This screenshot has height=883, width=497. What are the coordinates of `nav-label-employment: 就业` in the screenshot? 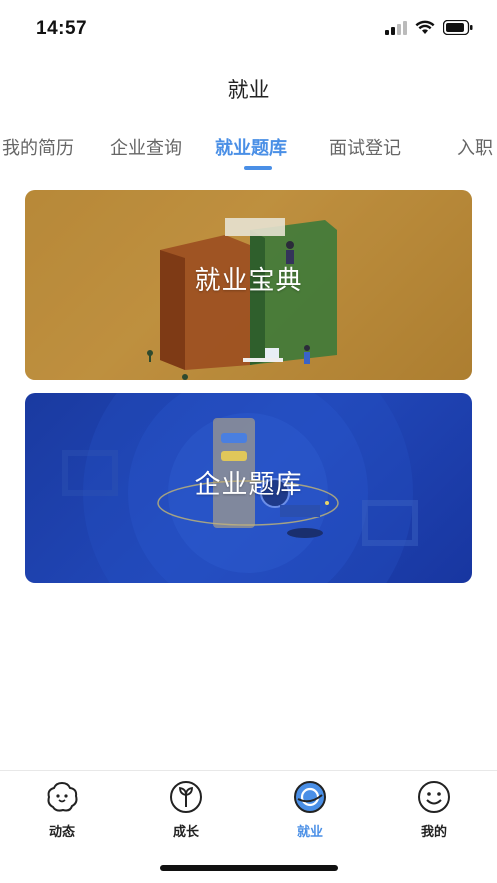 It's located at (309, 832).